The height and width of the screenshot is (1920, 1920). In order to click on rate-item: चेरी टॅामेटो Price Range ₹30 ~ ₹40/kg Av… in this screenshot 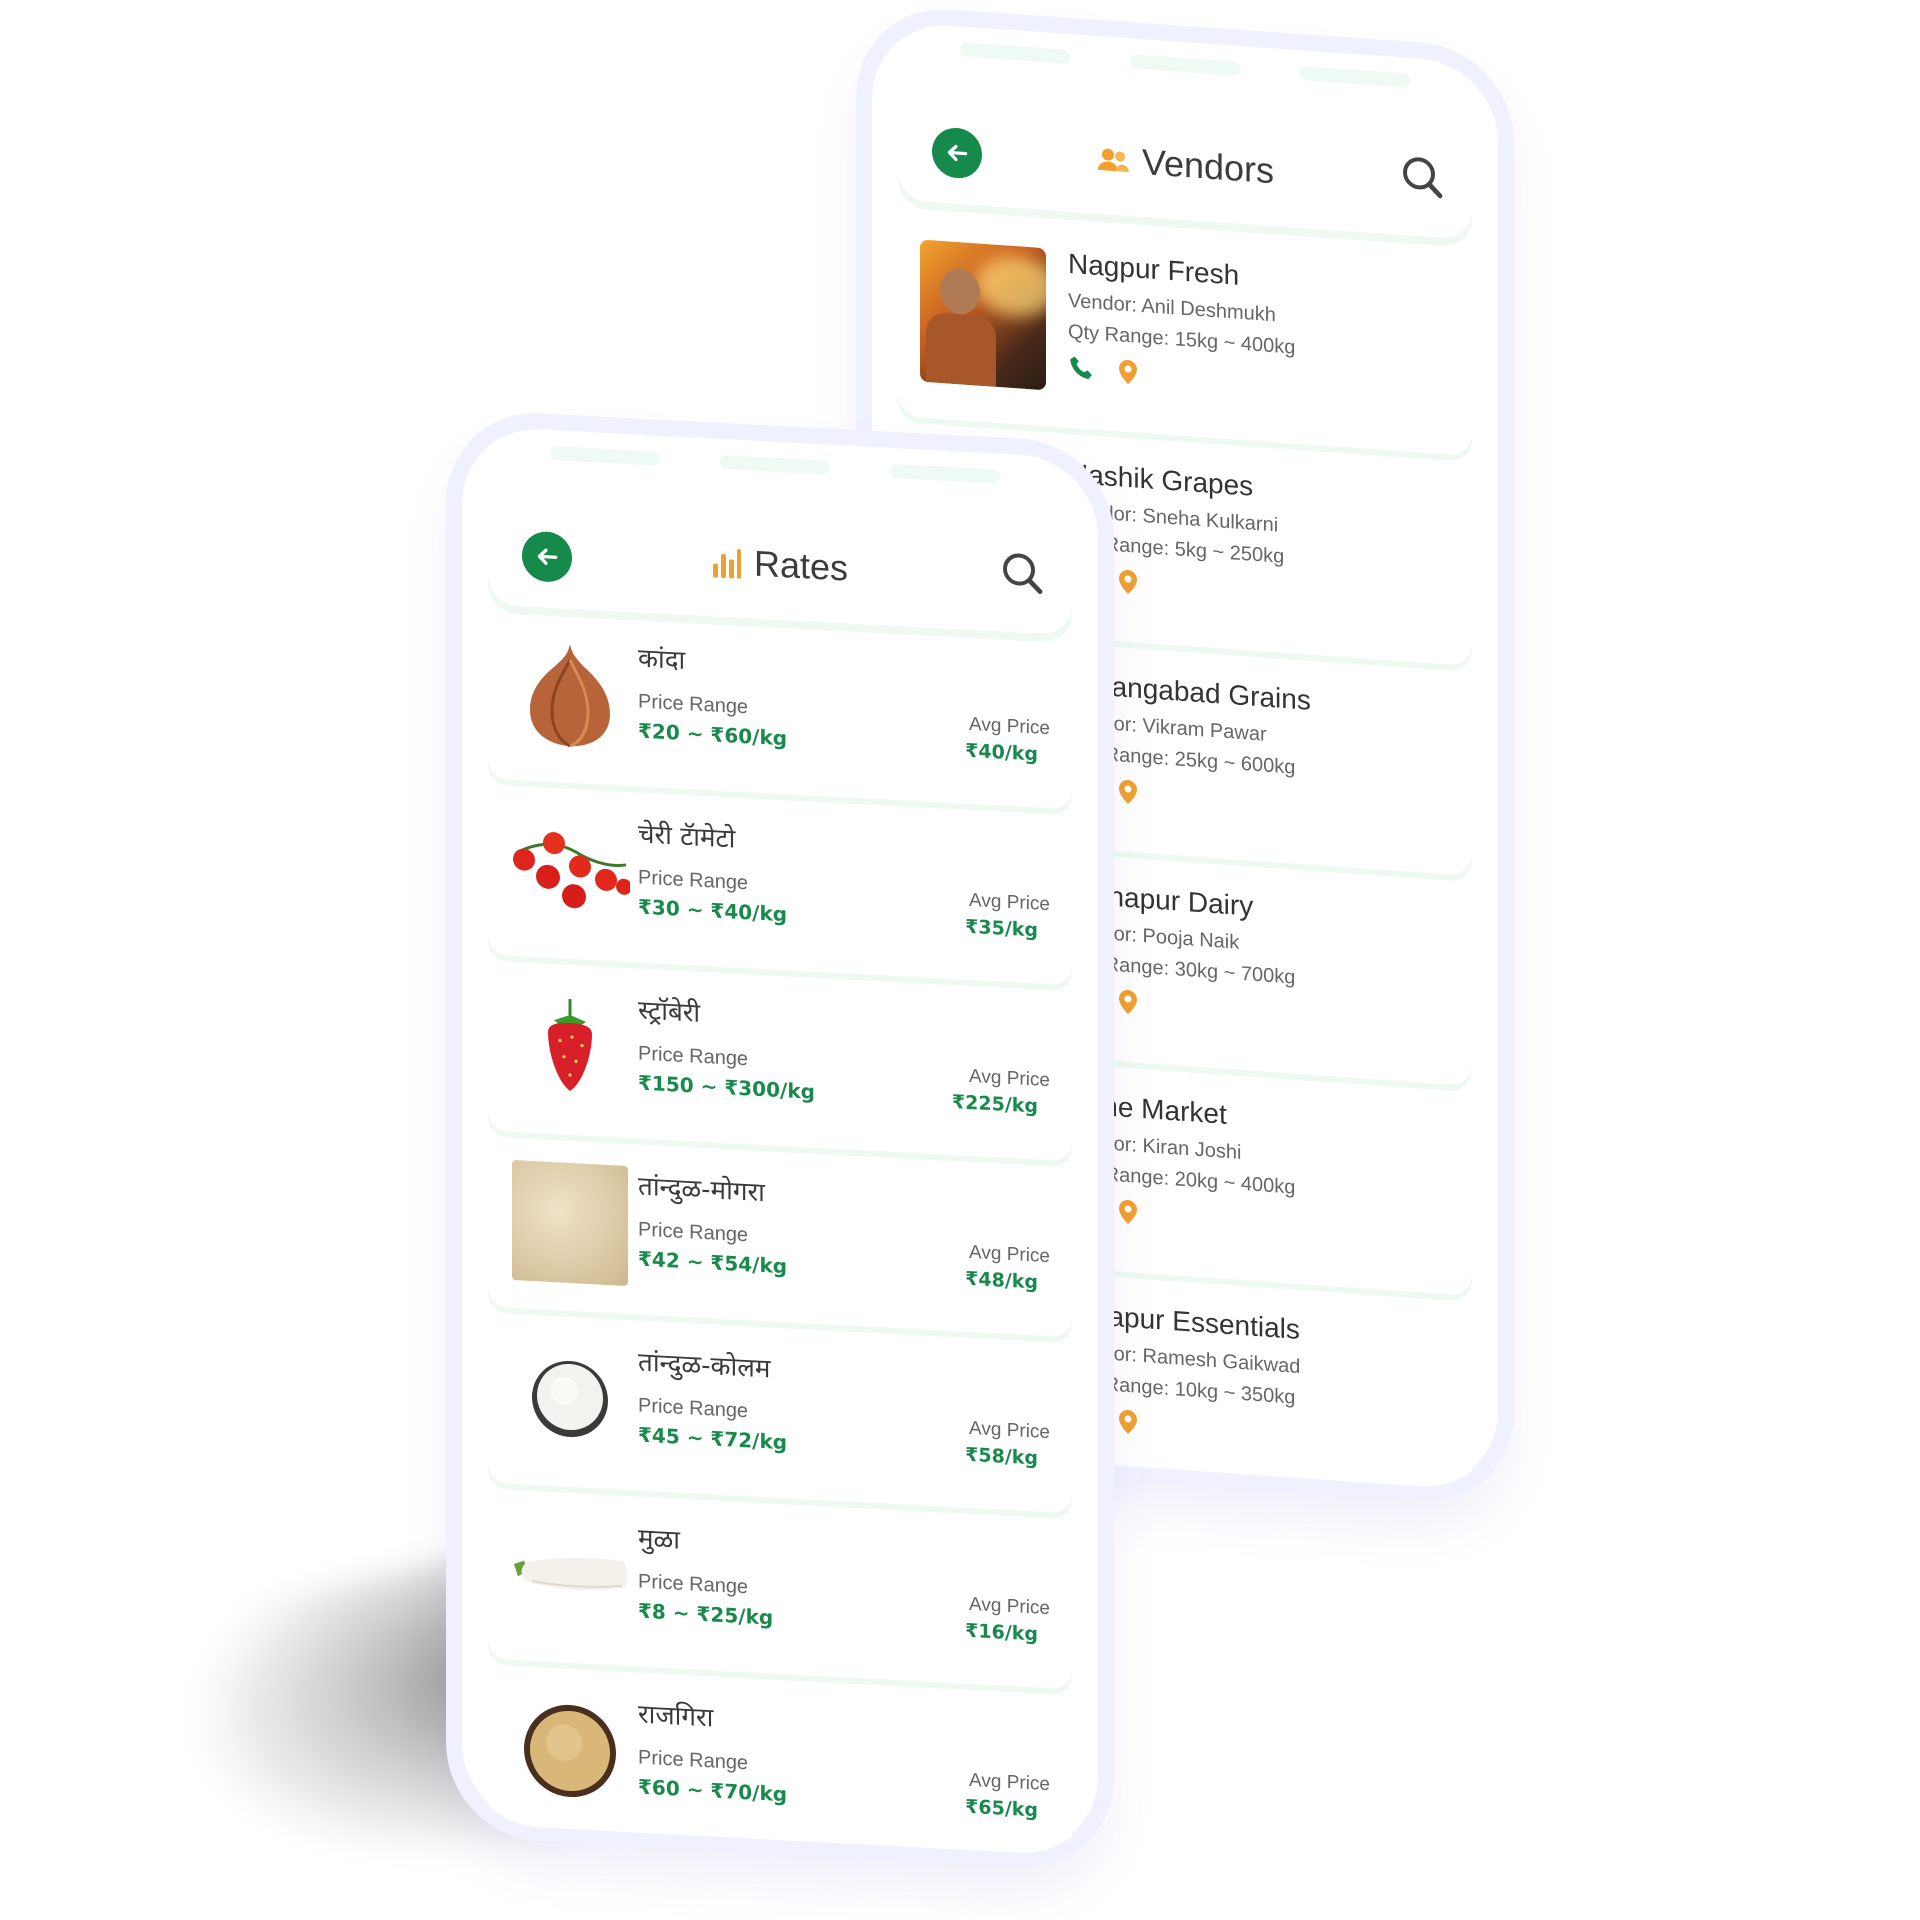, I will do `click(780, 889)`.